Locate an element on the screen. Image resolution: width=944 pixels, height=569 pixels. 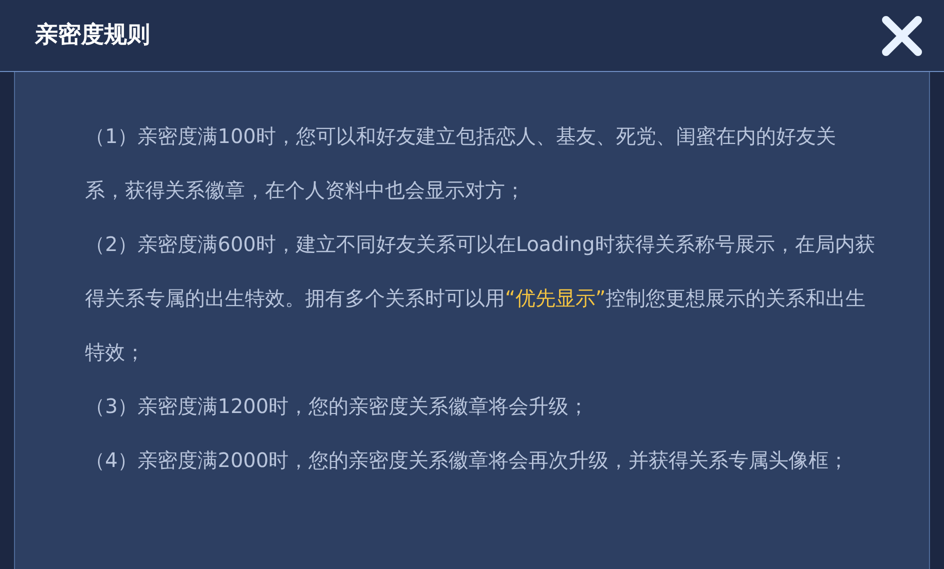
close-icon is located at coordinates (902, 36).